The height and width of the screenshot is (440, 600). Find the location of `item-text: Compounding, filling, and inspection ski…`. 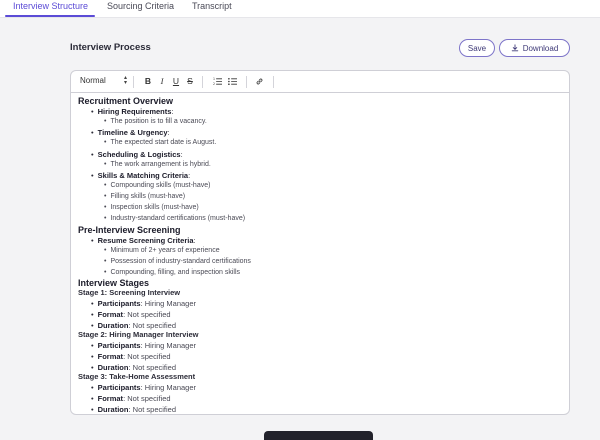

item-text: Compounding, filling, and inspection ski… is located at coordinates (175, 272).